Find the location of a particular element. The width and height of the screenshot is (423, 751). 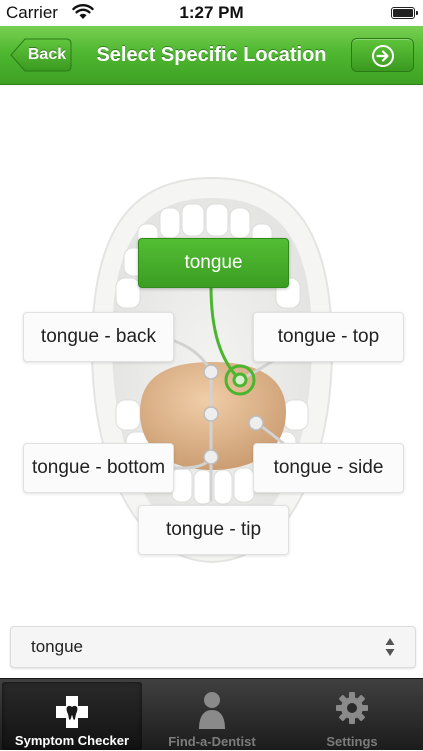

tab-label: Symptom Checker is located at coordinates (72, 740).